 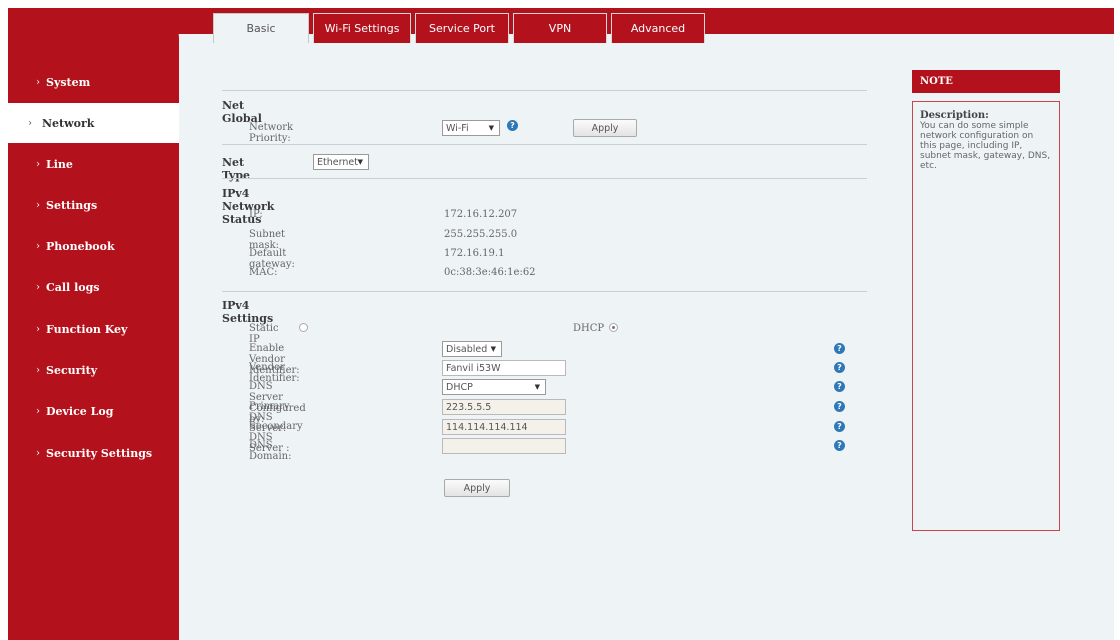 What do you see at coordinates (99, 453) in the screenshot?
I see `sidebar-item-label: Security Settings` at bounding box center [99, 453].